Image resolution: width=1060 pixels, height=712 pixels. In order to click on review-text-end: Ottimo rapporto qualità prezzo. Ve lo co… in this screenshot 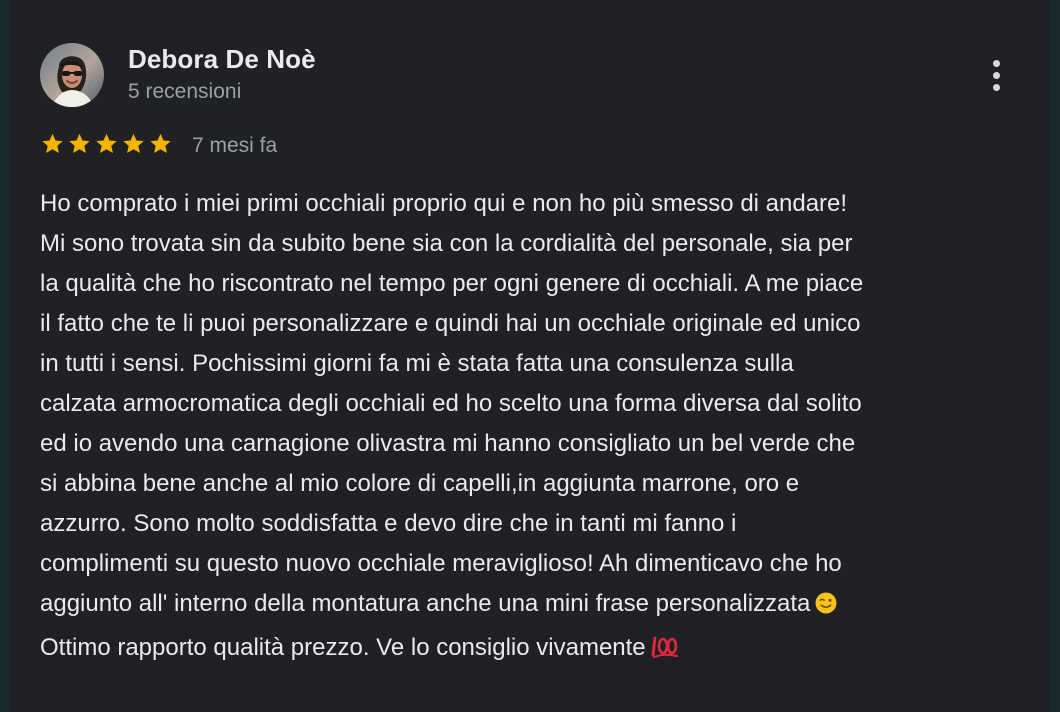, I will do `click(343, 647)`.